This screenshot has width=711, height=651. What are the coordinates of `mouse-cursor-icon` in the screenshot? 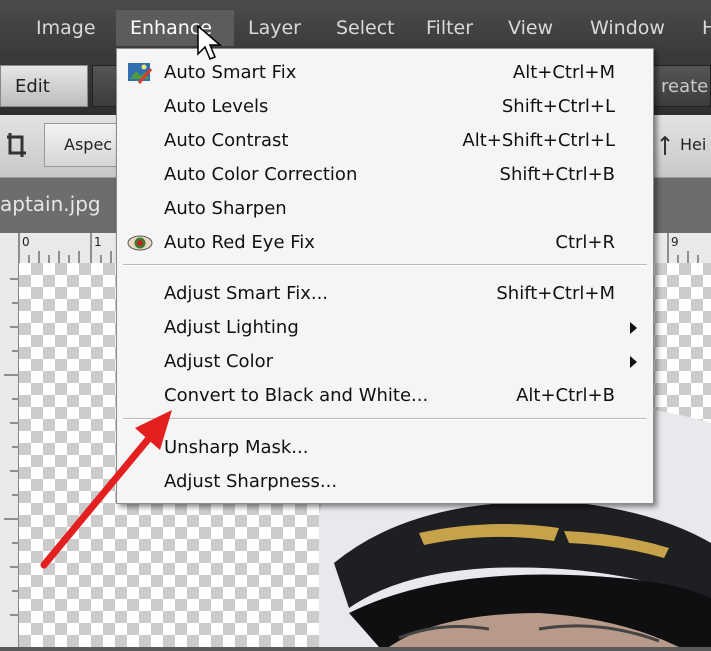 It's located at (210, 42).